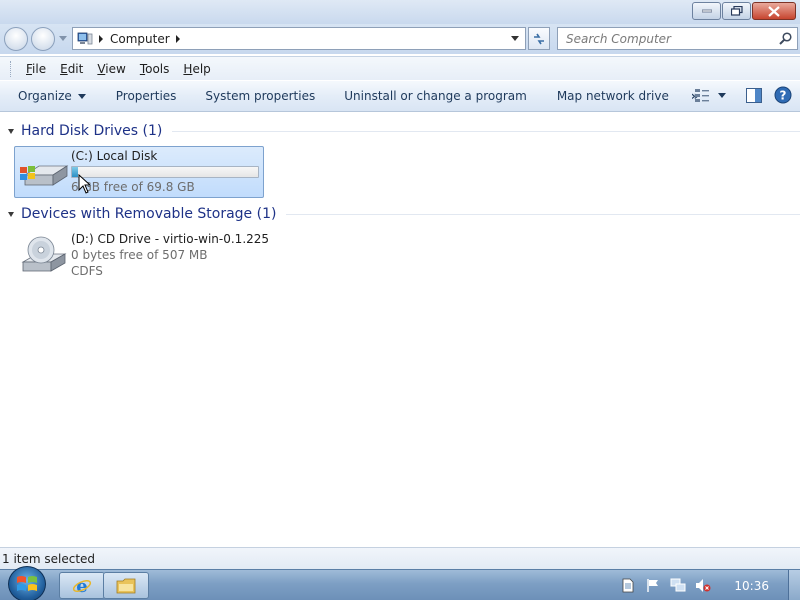 The height and width of the screenshot is (600, 800). What do you see at coordinates (628, 586) in the screenshot?
I see `document-icon` at bounding box center [628, 586].